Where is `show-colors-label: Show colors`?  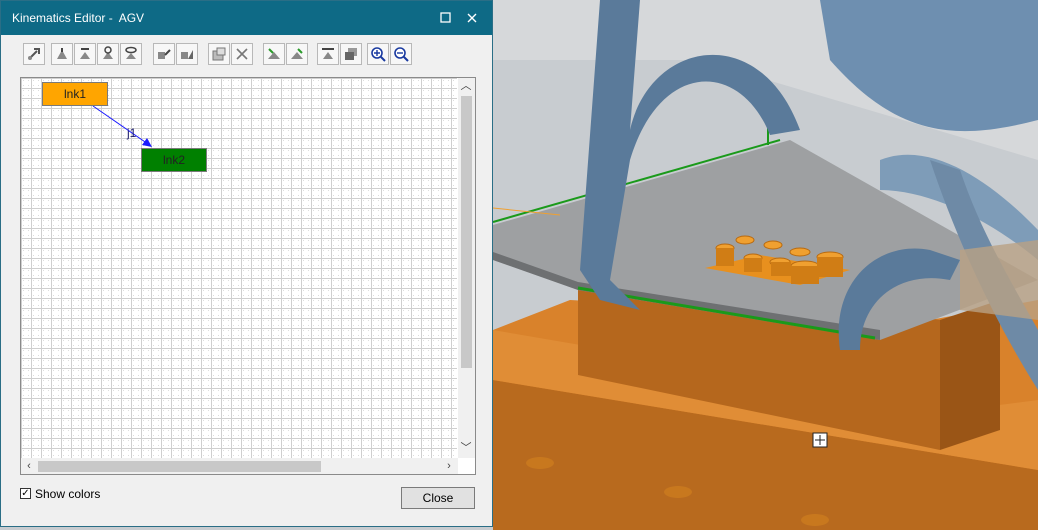
show-colors-label: Show colors is located at coordinates (68, 494).